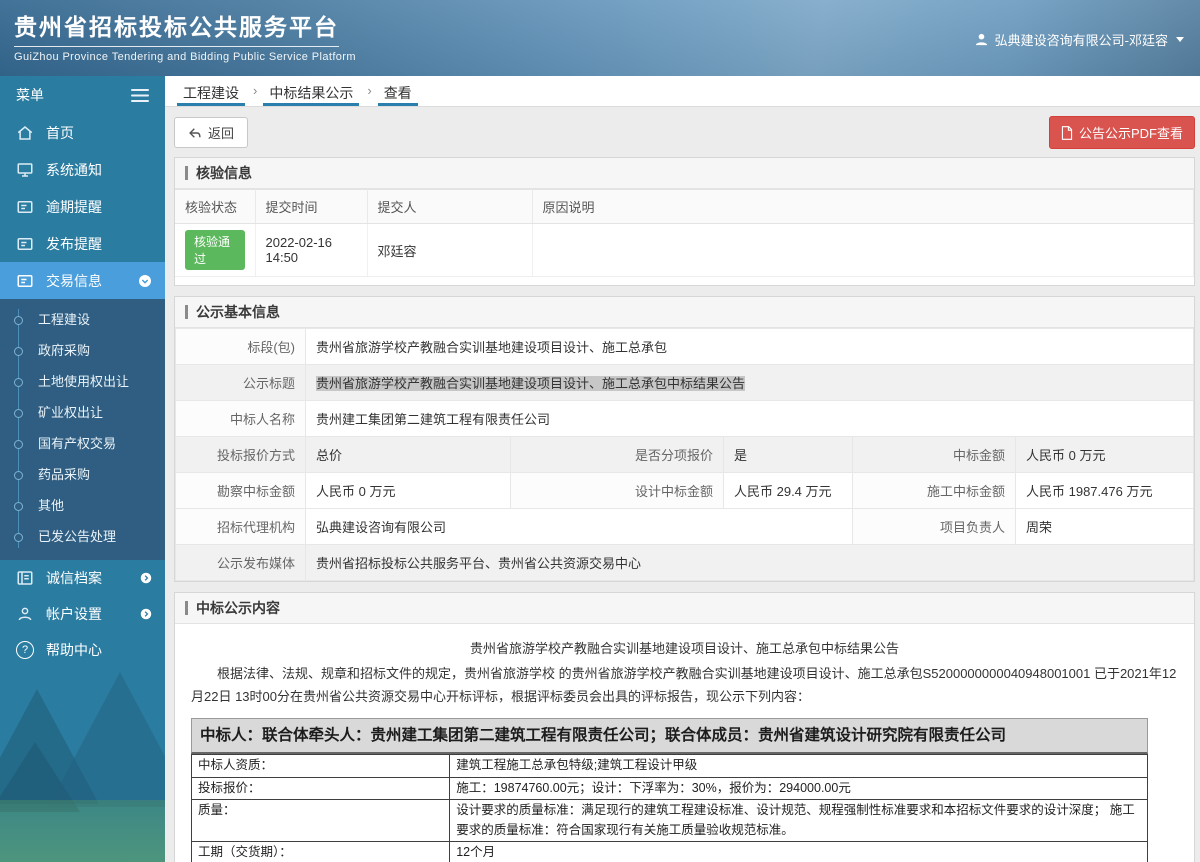 This screenshot has height=862, width=1200. Describe the element at coordinates (863, 206) in the screenshot. I see `column-header: 原因说明` at that location.